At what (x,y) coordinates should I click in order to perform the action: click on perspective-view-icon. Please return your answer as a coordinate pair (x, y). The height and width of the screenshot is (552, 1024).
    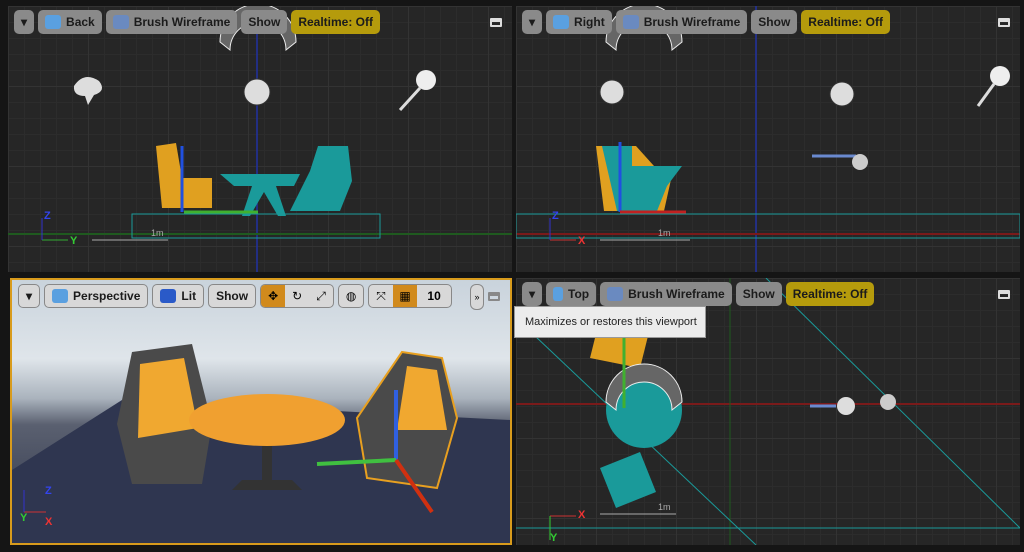
    Looking at the image, I should click on (60, 296).